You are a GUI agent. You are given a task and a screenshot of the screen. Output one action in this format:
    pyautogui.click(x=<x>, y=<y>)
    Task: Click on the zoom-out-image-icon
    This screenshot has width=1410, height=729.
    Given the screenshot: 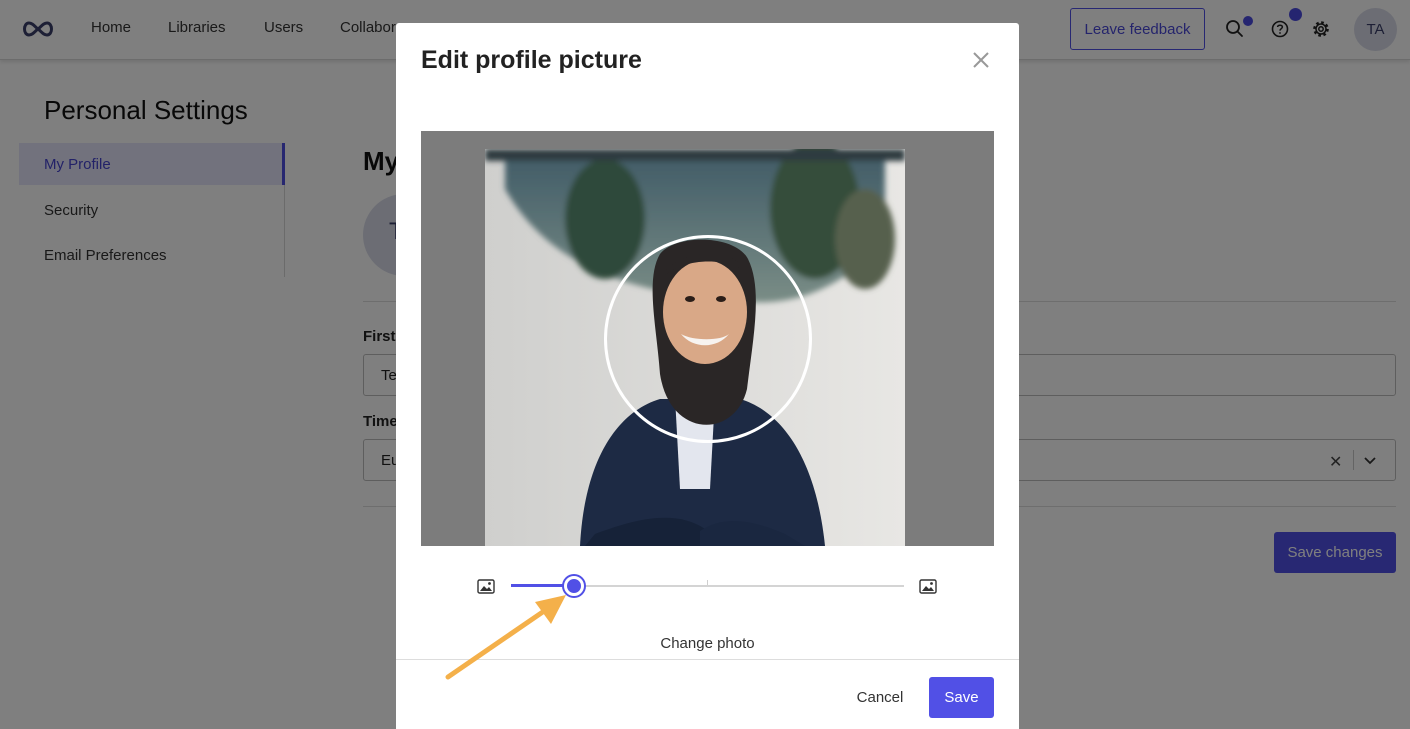 What is the action you would take?
    pyautogui.click(x=486, y=586)
    